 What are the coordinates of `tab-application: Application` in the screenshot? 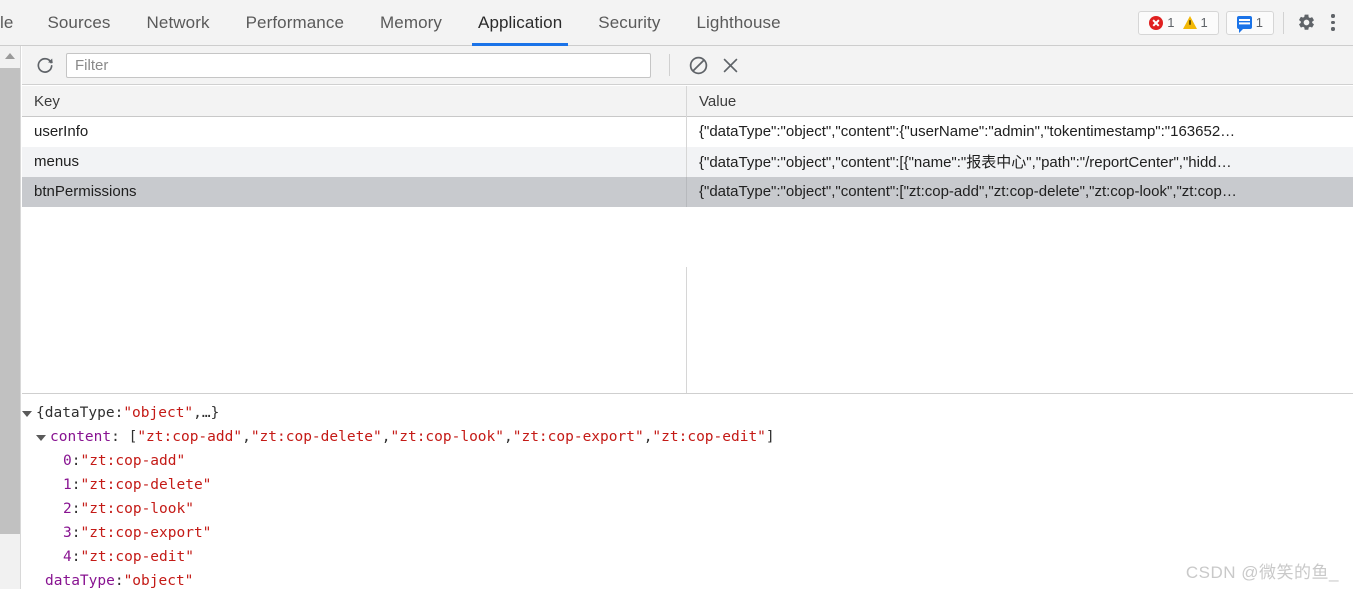 It's located at (520, 23).